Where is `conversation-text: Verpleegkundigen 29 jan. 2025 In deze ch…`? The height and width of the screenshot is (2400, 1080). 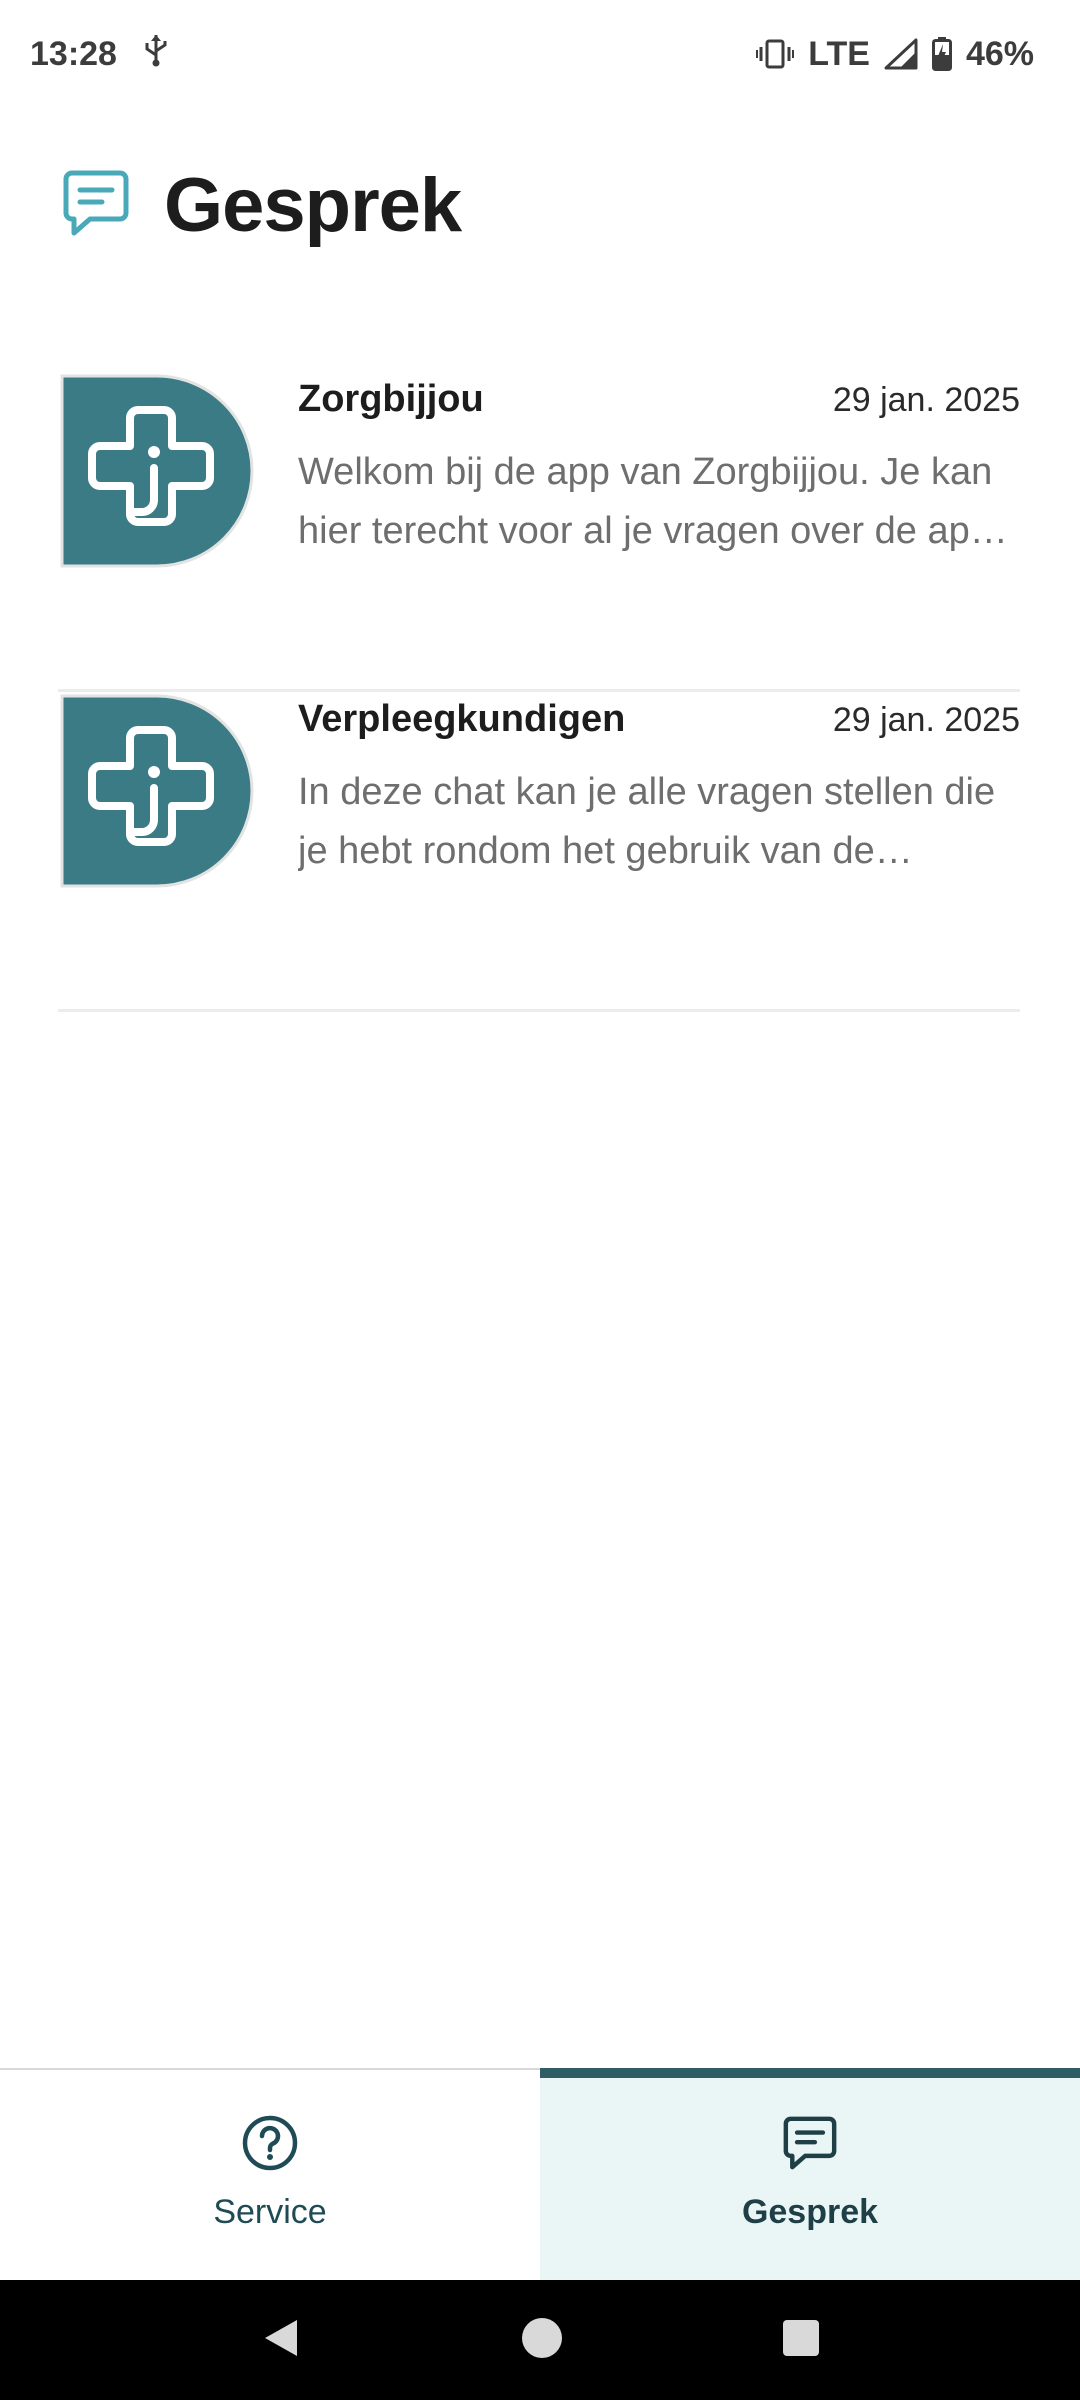 conversation-text: Verpleegkundigen 29 jan. 2025 In deze ch… is located at coordinates (659, 789).